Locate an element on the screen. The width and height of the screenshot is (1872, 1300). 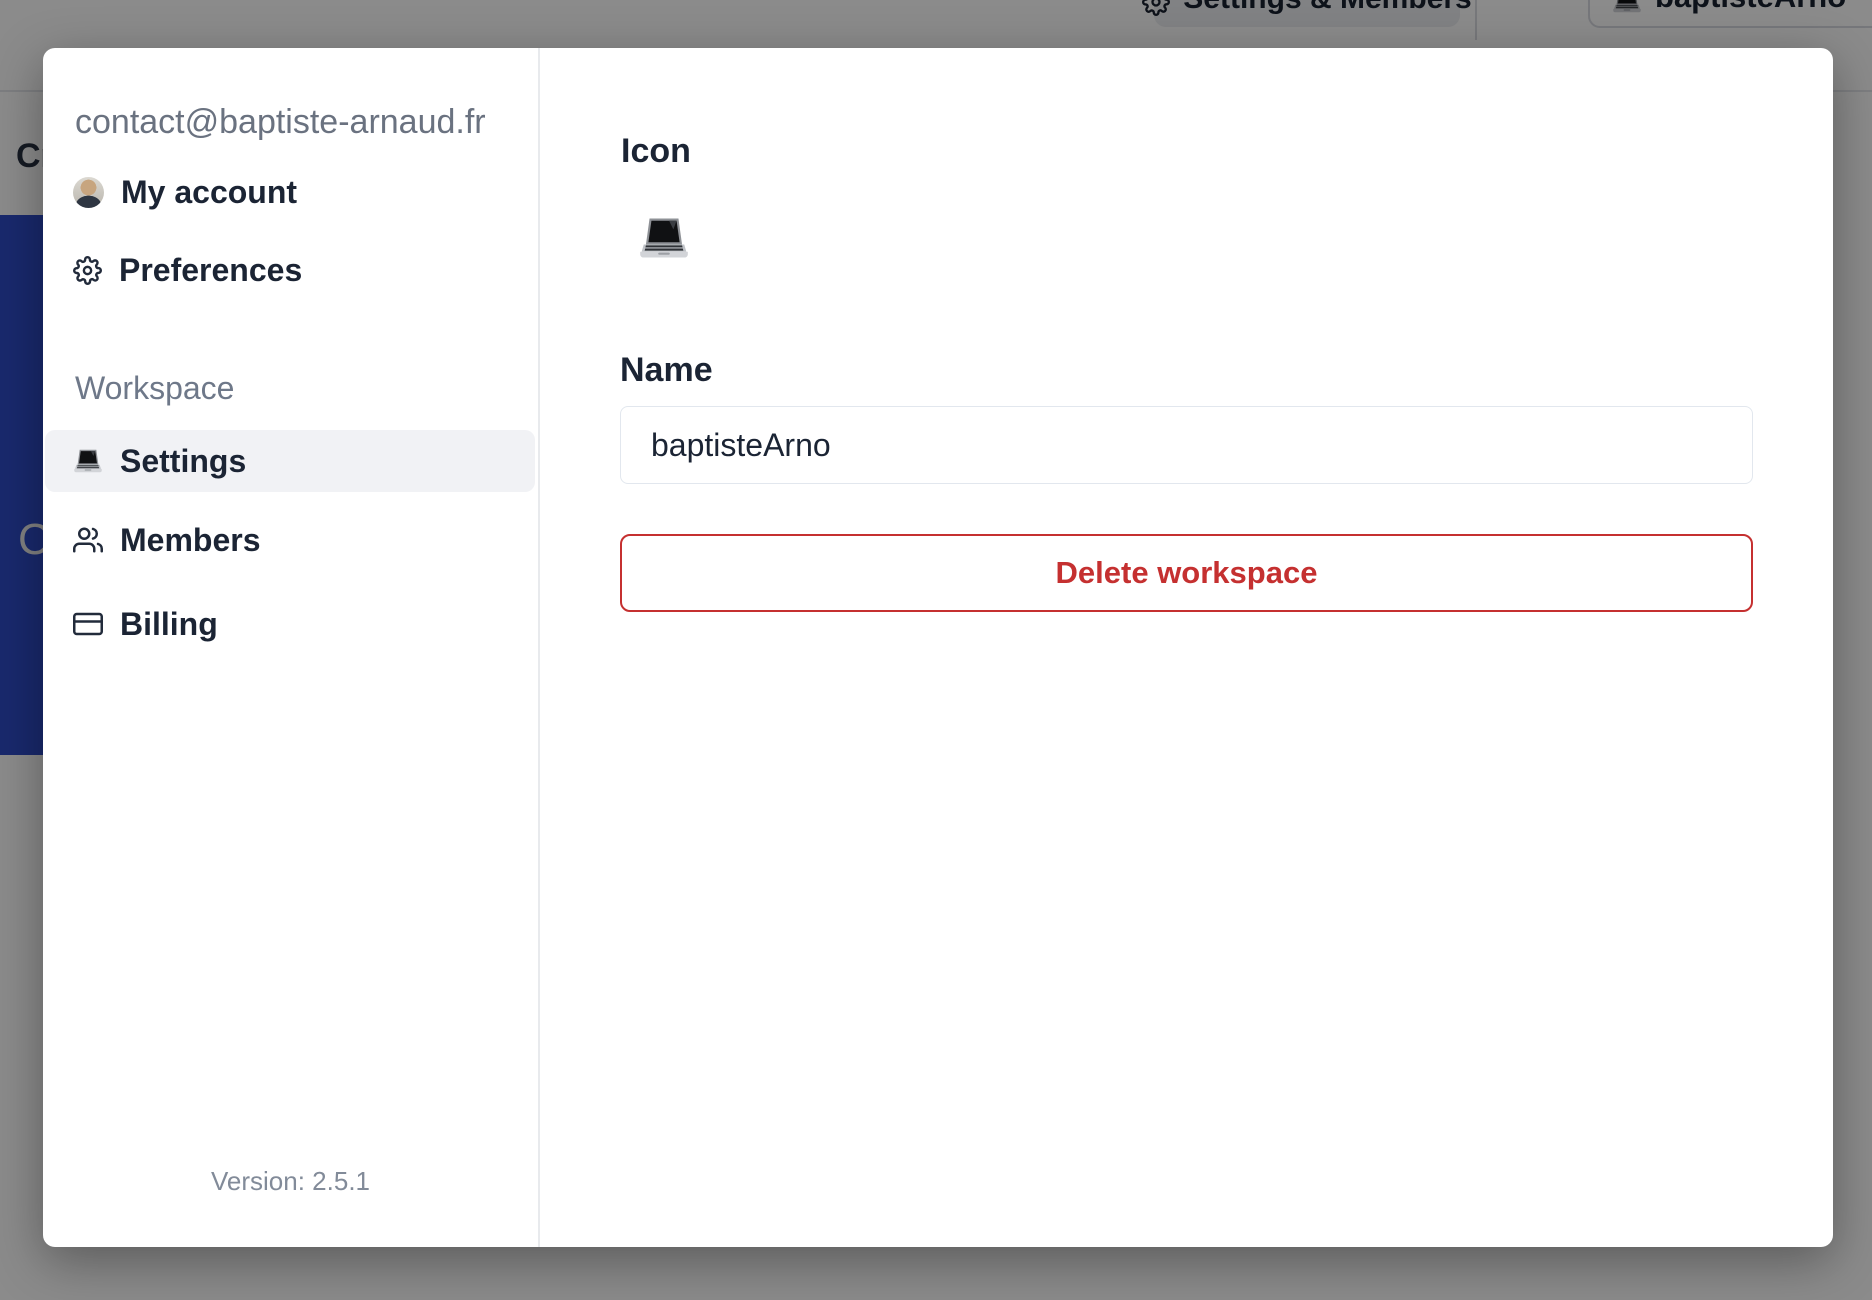
users-icon is located at coordinates (88, 540).